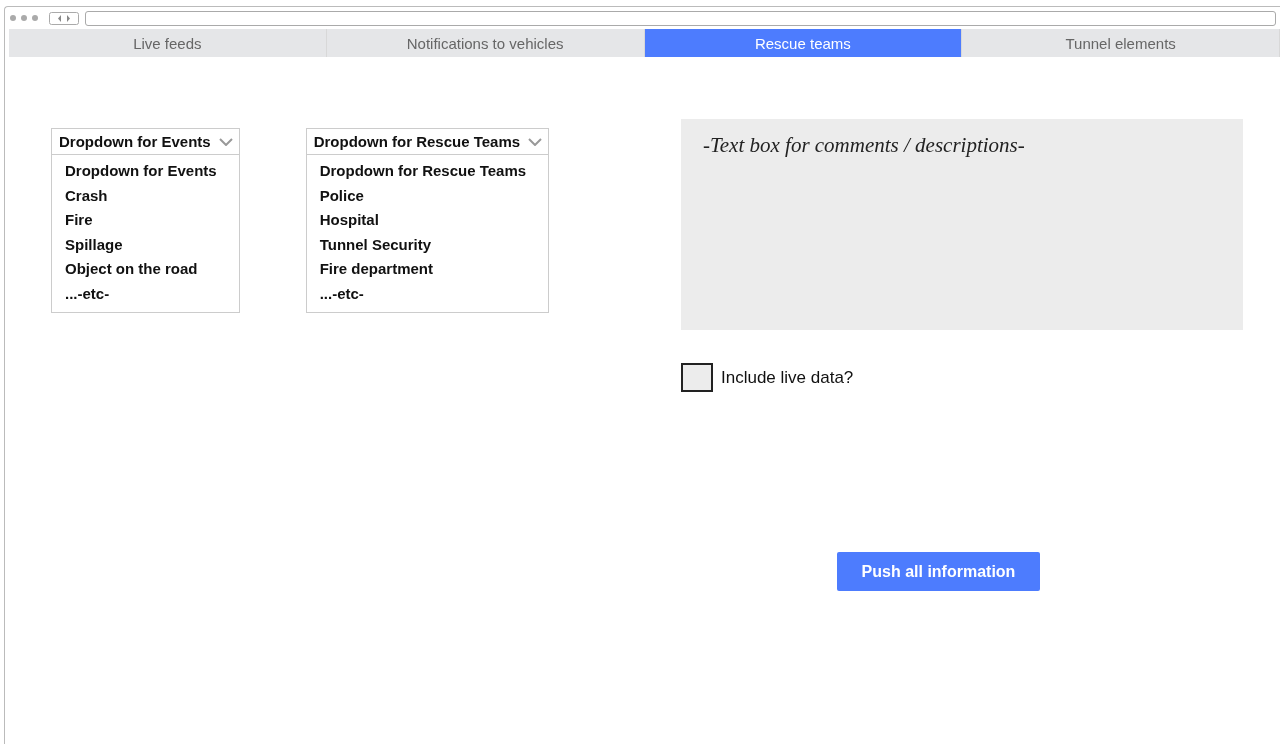 The width and height of the screenshot is (1280, 744). I want to click on tab: Notifications to vehicles, so click(485, 43).